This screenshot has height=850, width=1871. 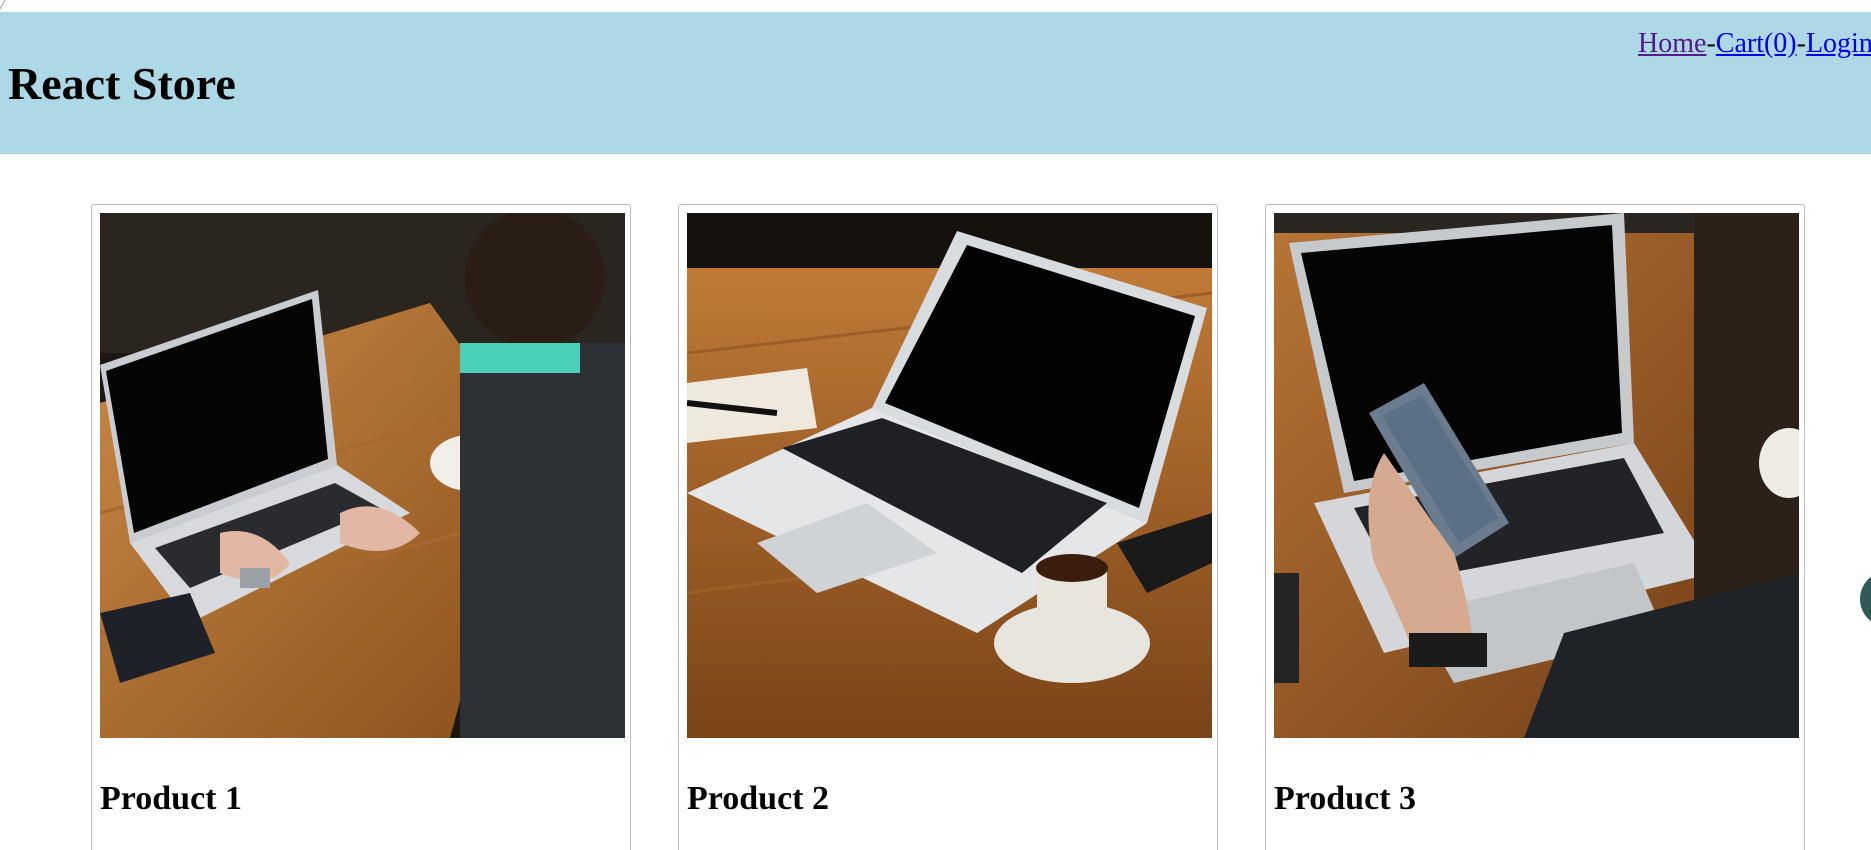 I want to click on floating-action-button, so click(x=1865, y=599).